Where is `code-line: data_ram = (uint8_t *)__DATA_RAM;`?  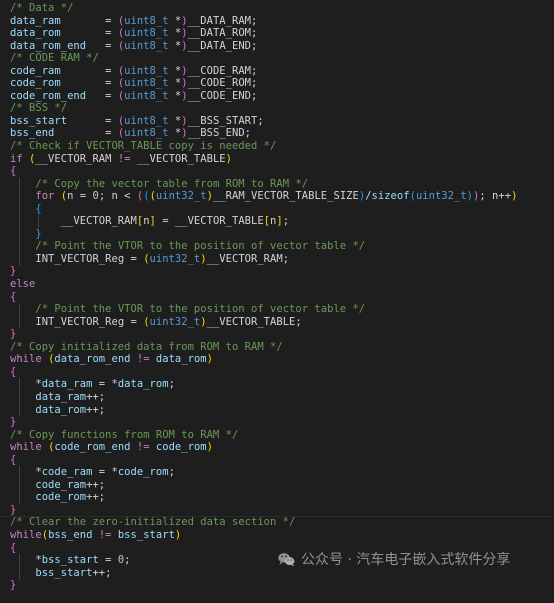 code-line: data_ram = (uint8_t *)__DATA_RAM; is located at coordinates (277, 21).